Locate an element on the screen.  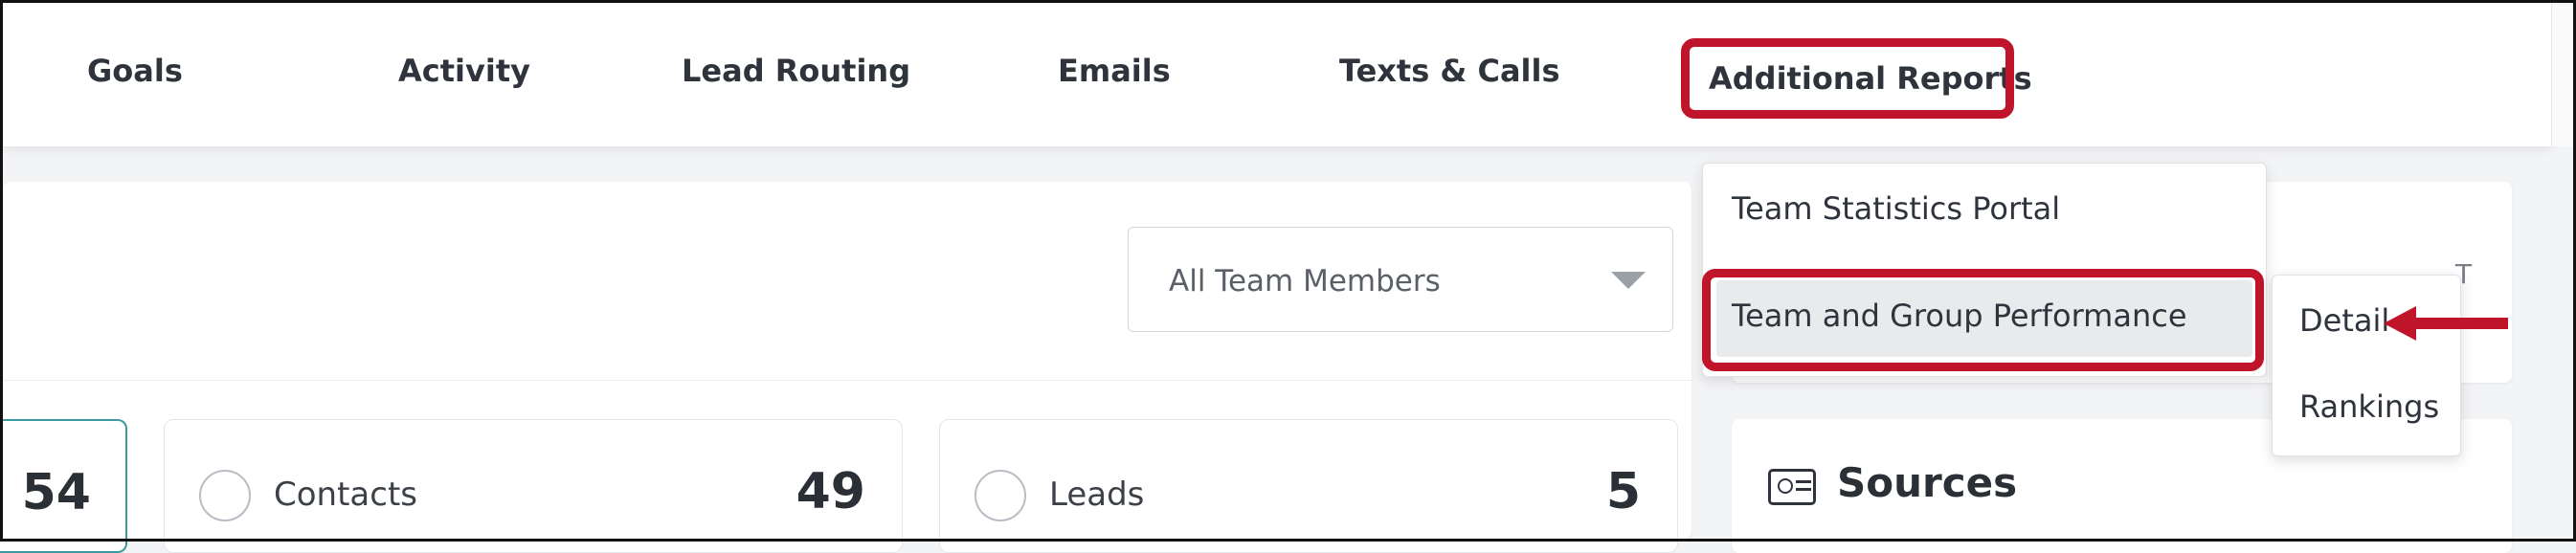
team-member-select: All Team Members is located at coordinates (1401, 279).